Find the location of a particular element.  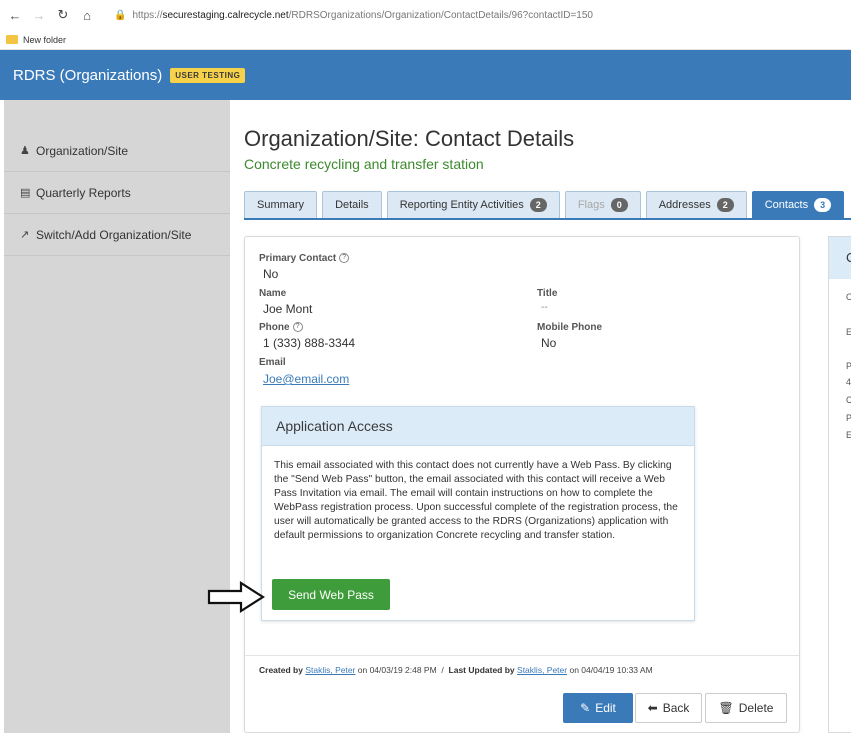

edit-label: Edit is located at coordinates (605, 708).